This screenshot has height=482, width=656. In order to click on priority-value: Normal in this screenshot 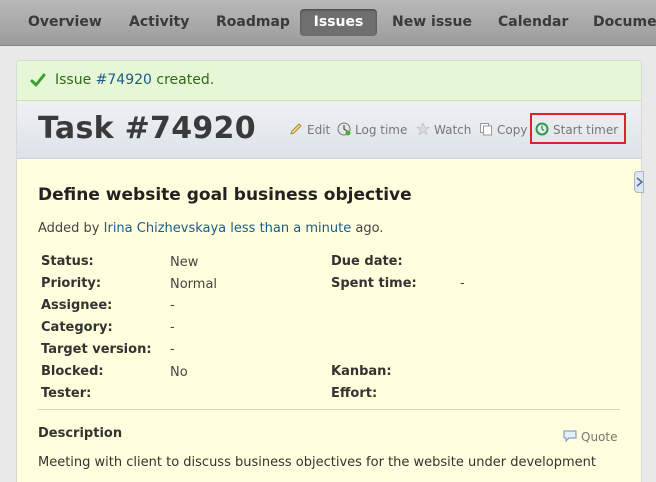, I will do `click(194, 284)`.